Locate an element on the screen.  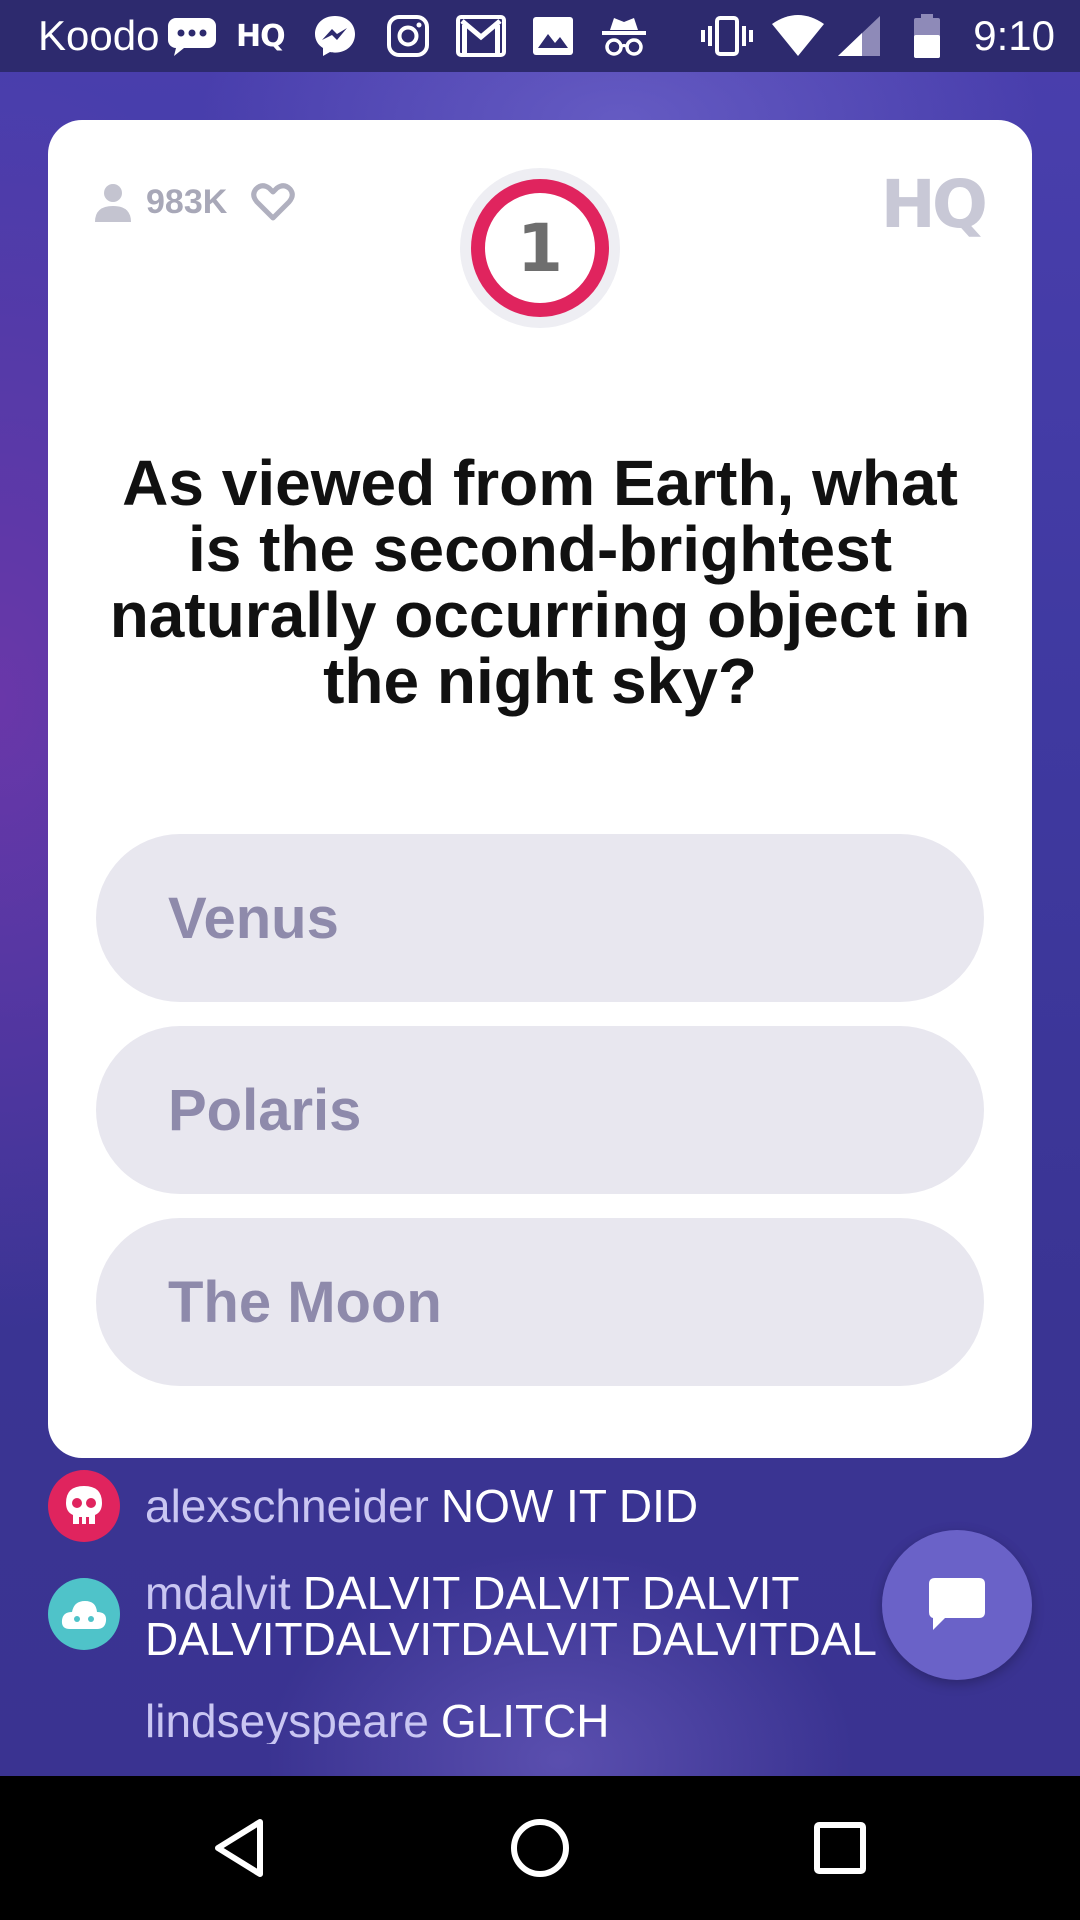
question-number: 1 is located at coordinates (540, 248).